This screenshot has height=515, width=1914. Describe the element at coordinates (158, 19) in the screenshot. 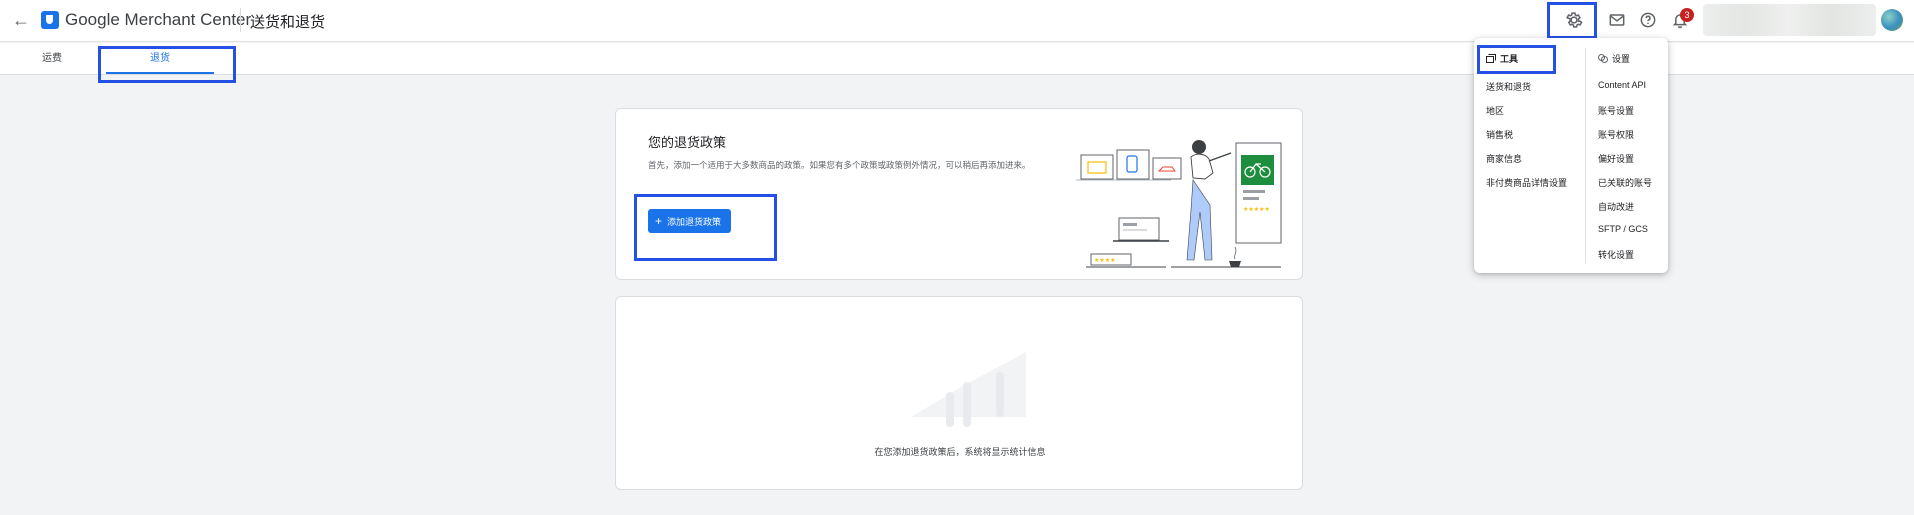

I see `brand-name: Google Merchant Center` at that location.